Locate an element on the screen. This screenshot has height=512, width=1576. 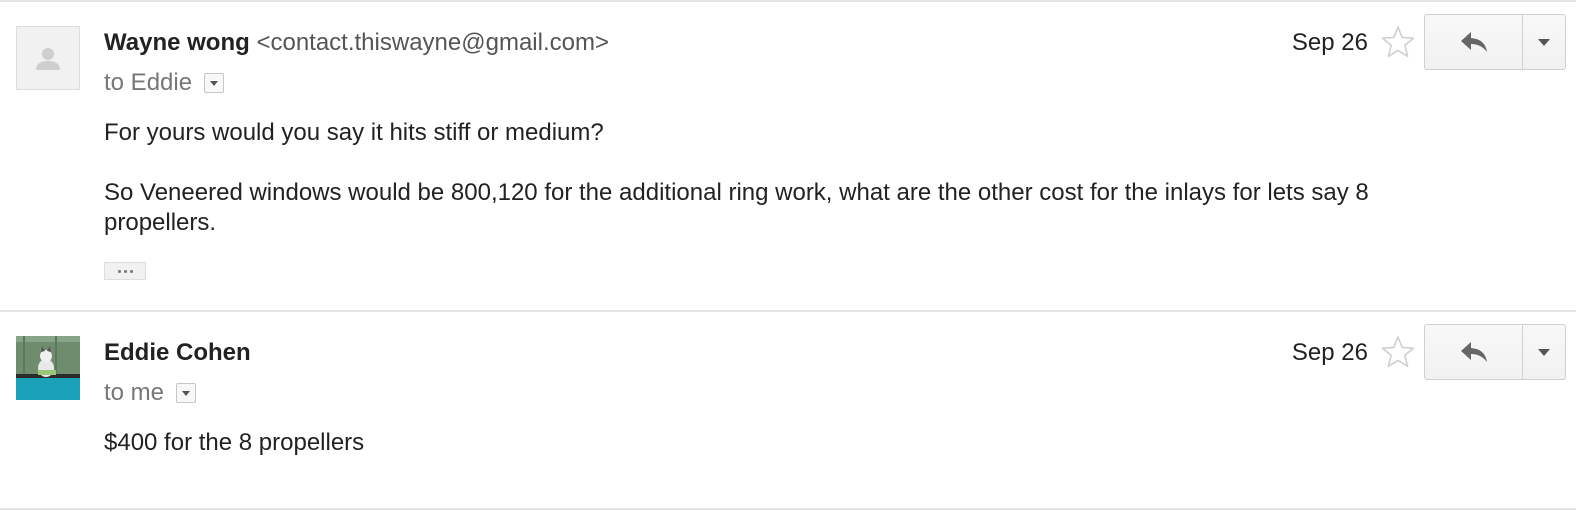
ellipsis-icon is located at coordinates (119, 271).